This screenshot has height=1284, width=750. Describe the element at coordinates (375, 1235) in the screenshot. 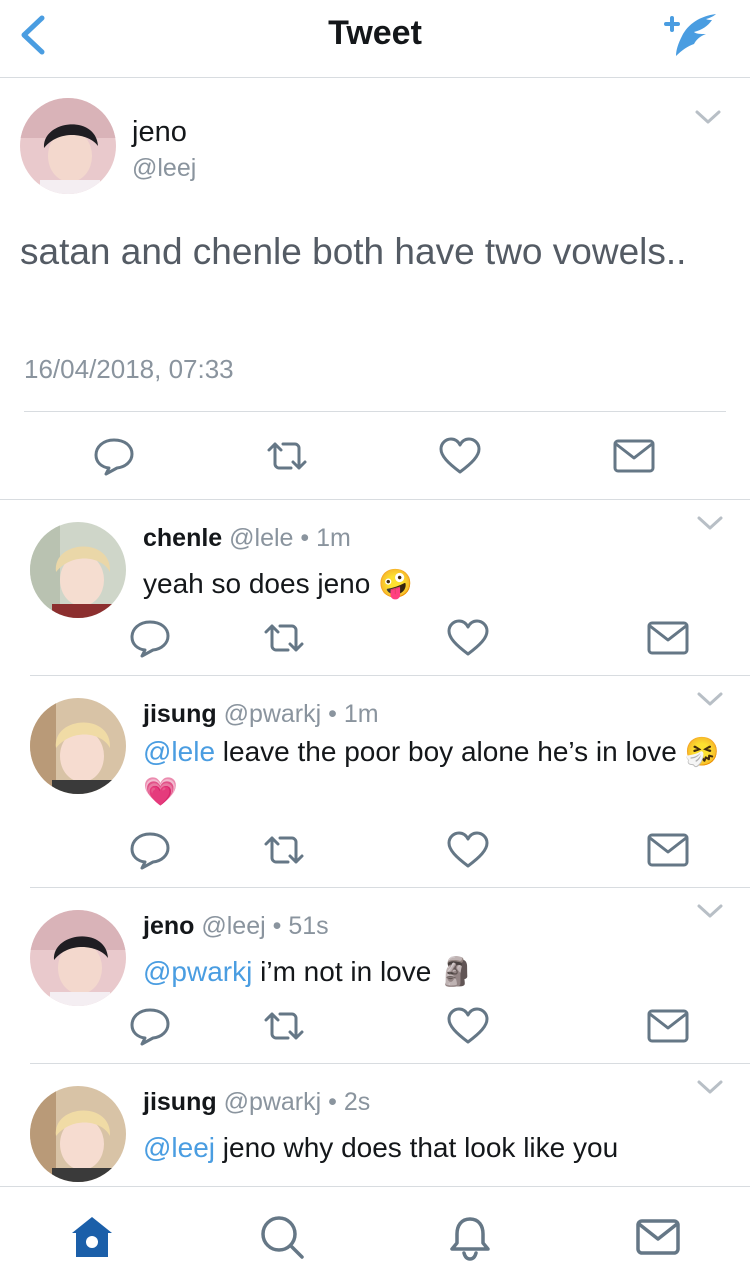

I see `bottom-tab-bar` at that location.